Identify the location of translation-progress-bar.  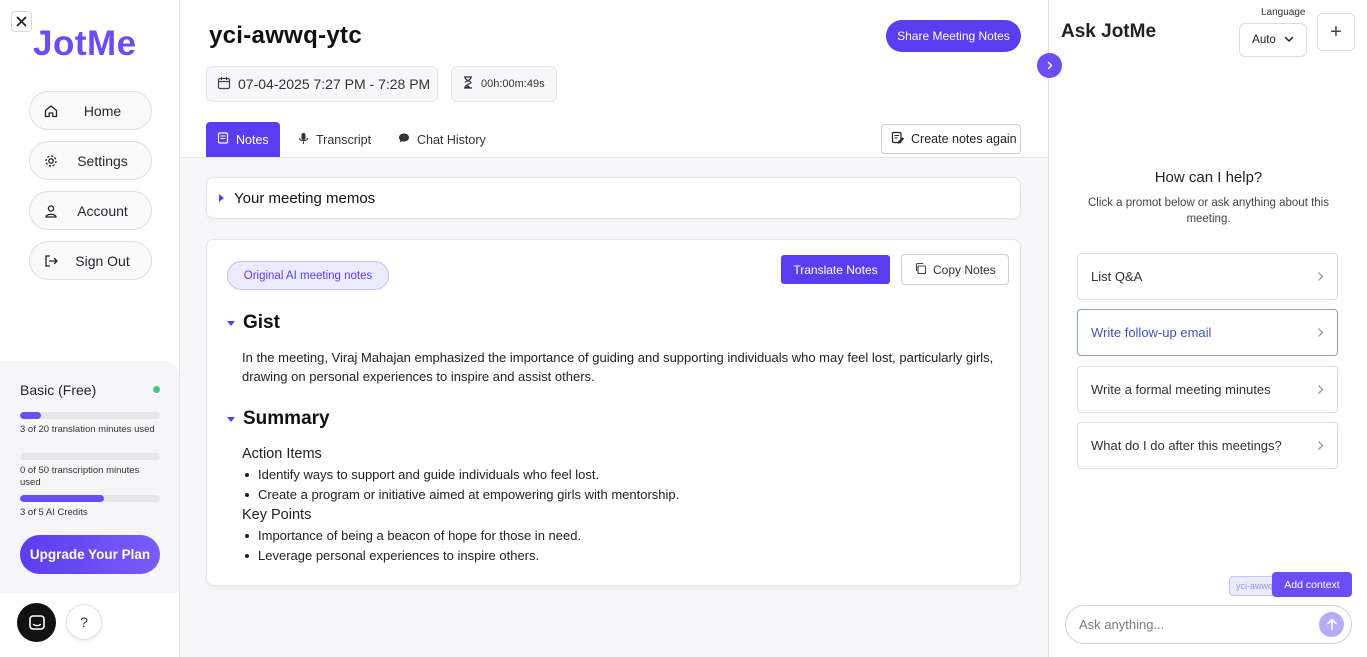
(90, 415).